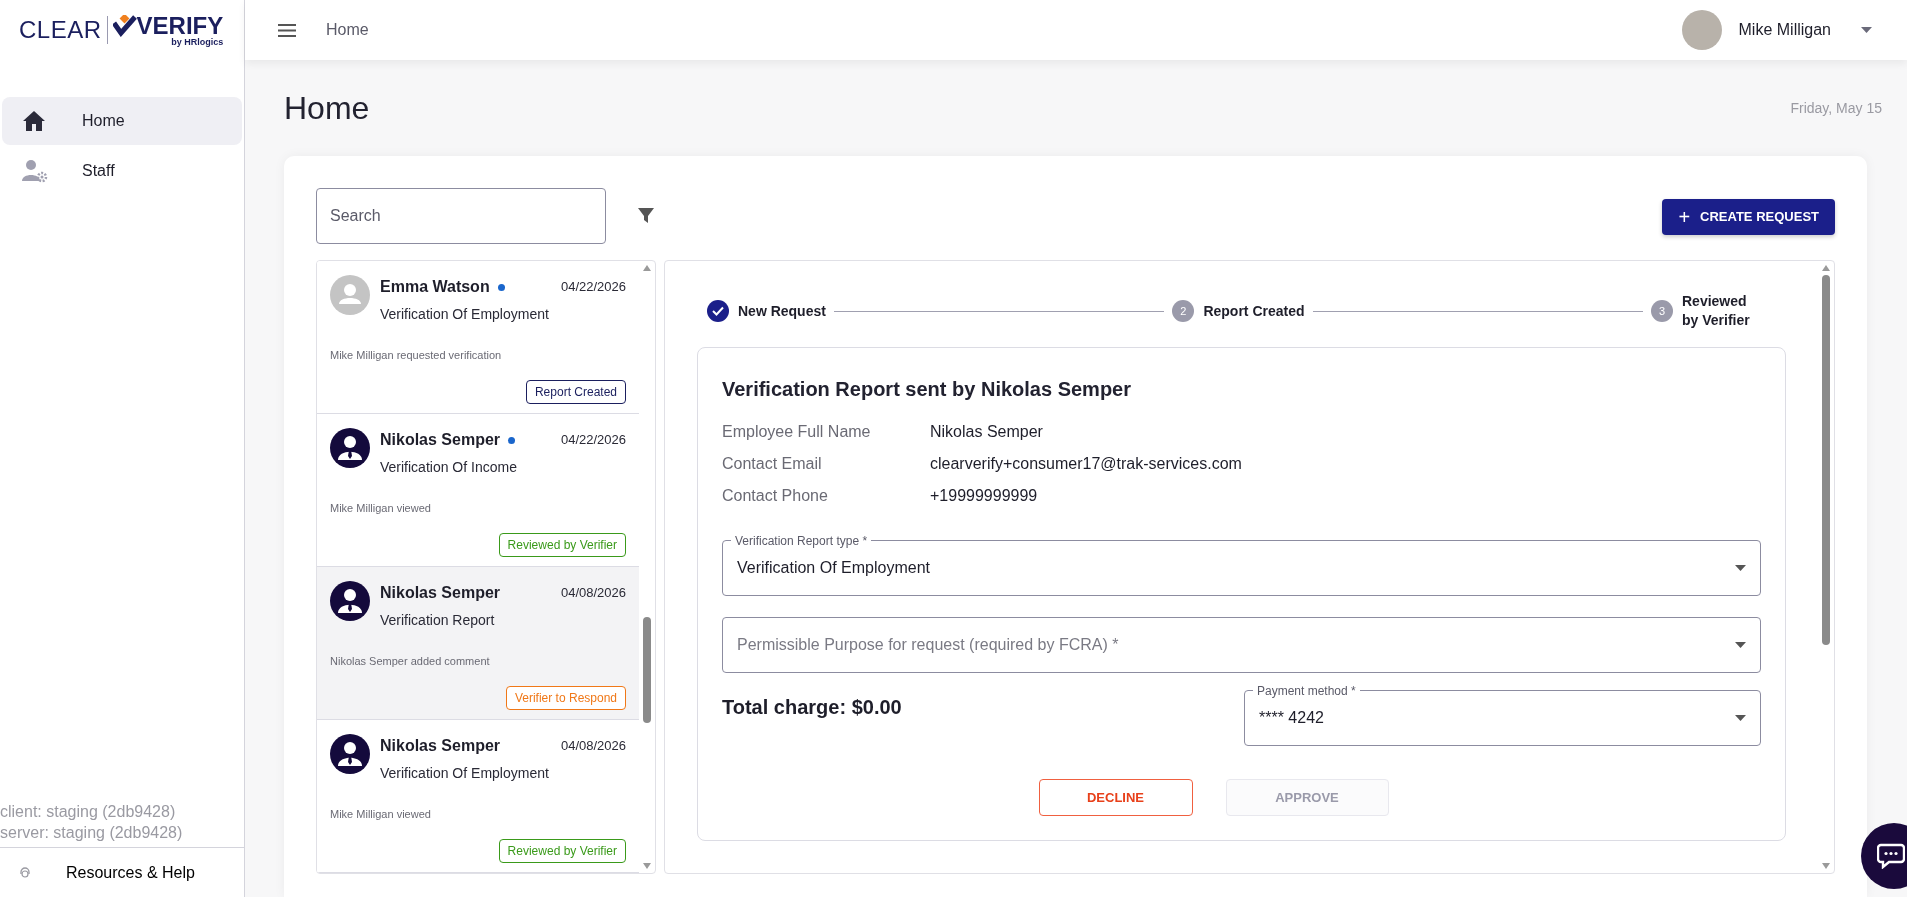  I want to click on step: 3 Reviewed by Verifier, so click(1708, 311).